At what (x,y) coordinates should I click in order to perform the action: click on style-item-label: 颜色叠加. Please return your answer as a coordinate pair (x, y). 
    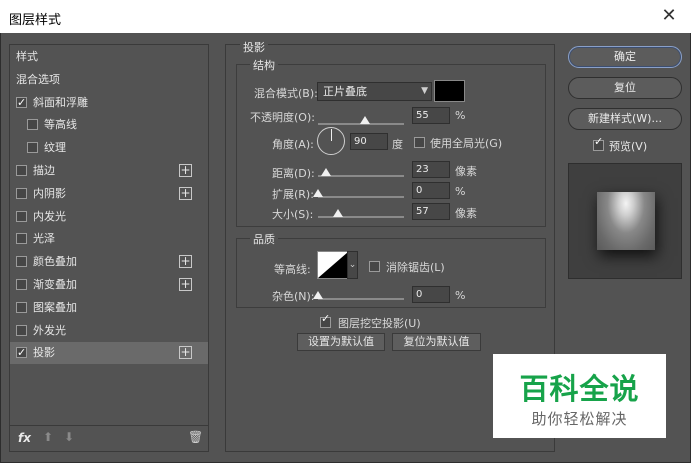
    Looking at the image, I should click on (55, 262).